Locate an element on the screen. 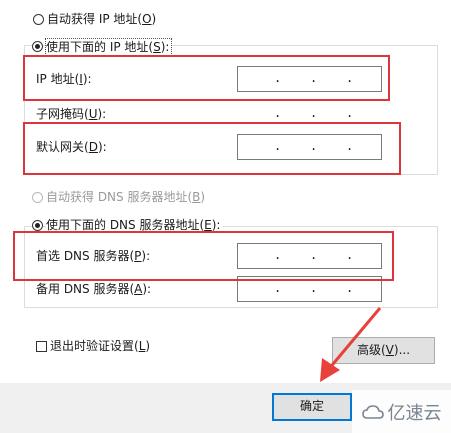  cloud-logo-icon is located at coordinates (372, 411).